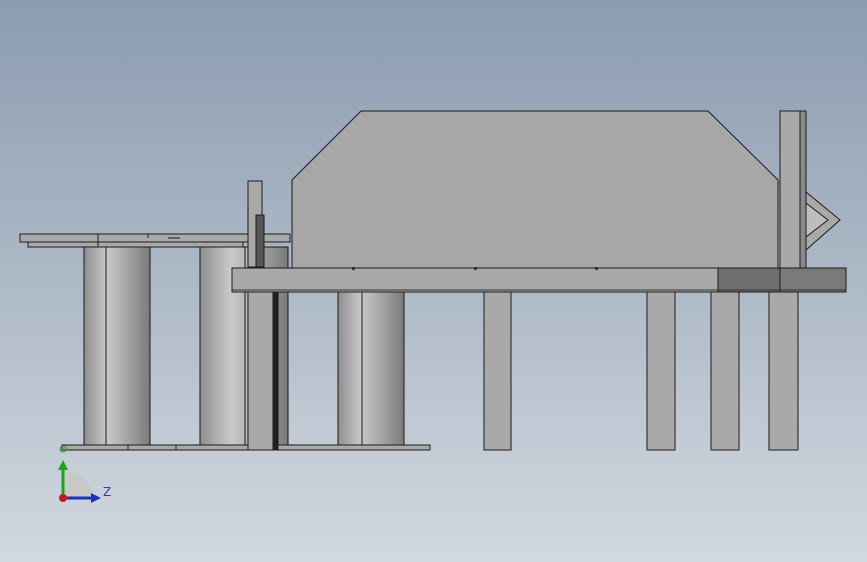 This screenshot has width=867, height=562. I want to click on z-axis-label: Z, so click(107, 492).